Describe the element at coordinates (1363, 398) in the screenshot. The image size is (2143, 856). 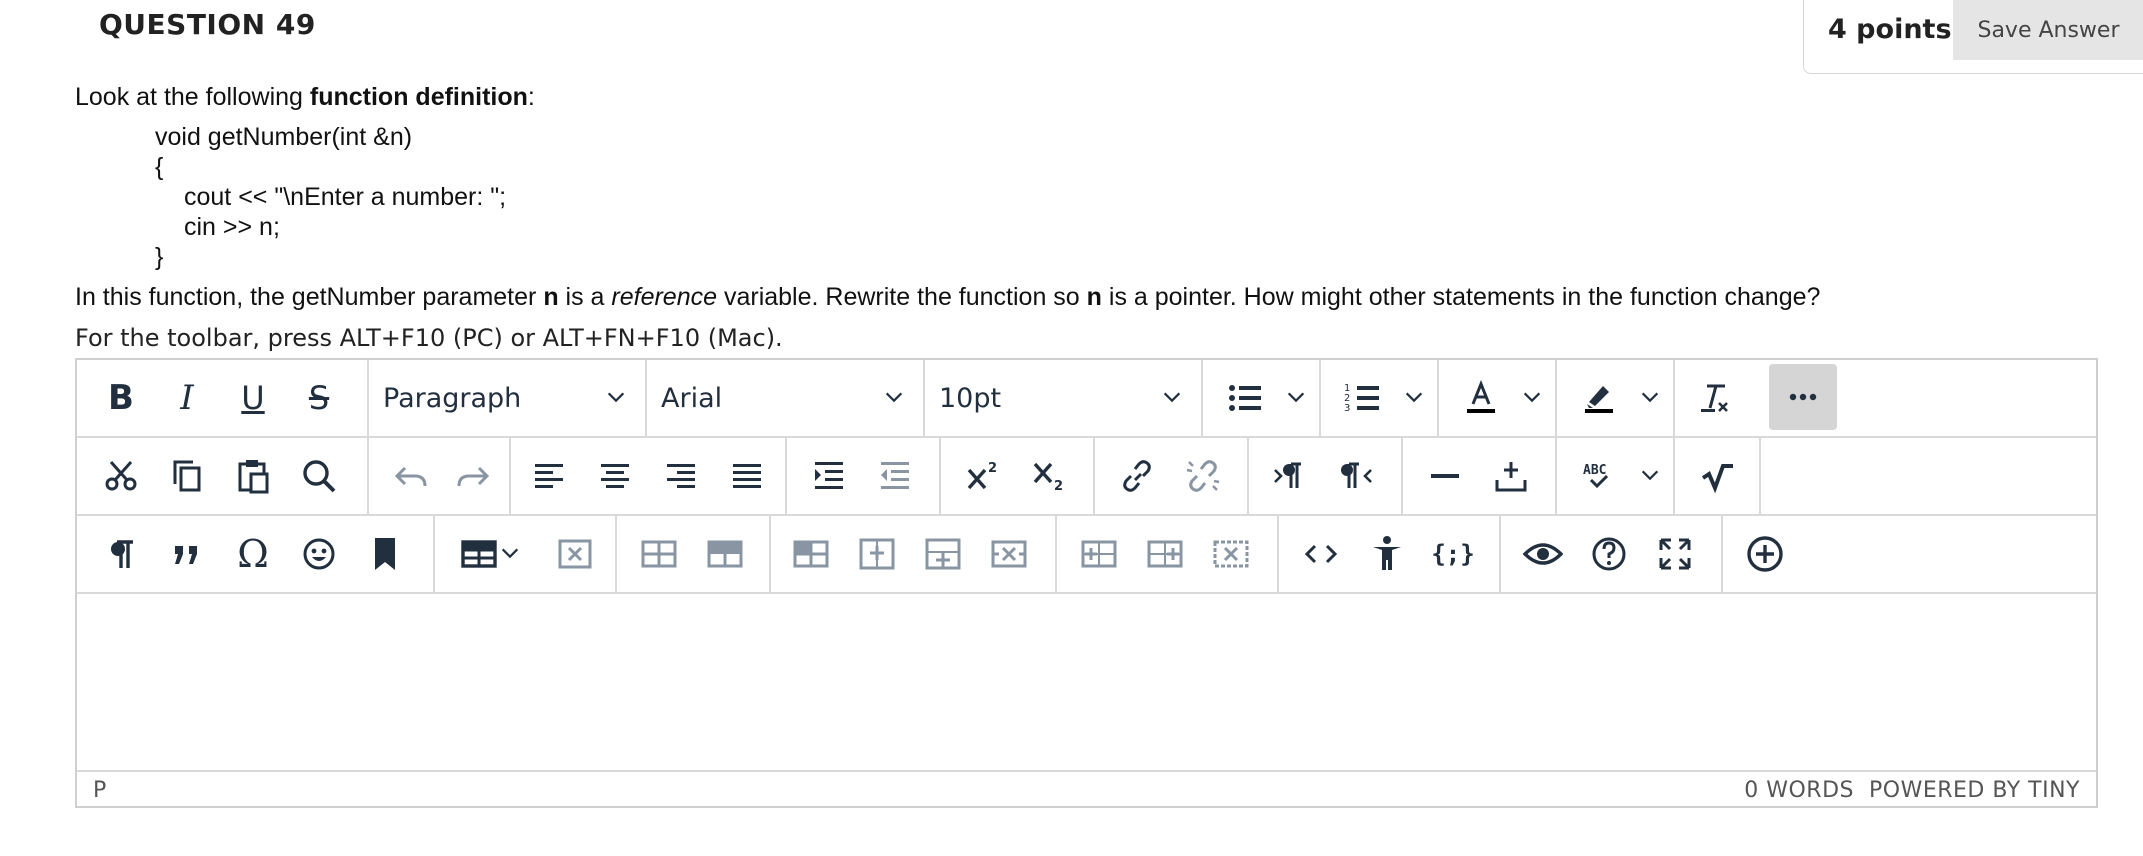
I see `numbered-list-icon: 123` at that location.